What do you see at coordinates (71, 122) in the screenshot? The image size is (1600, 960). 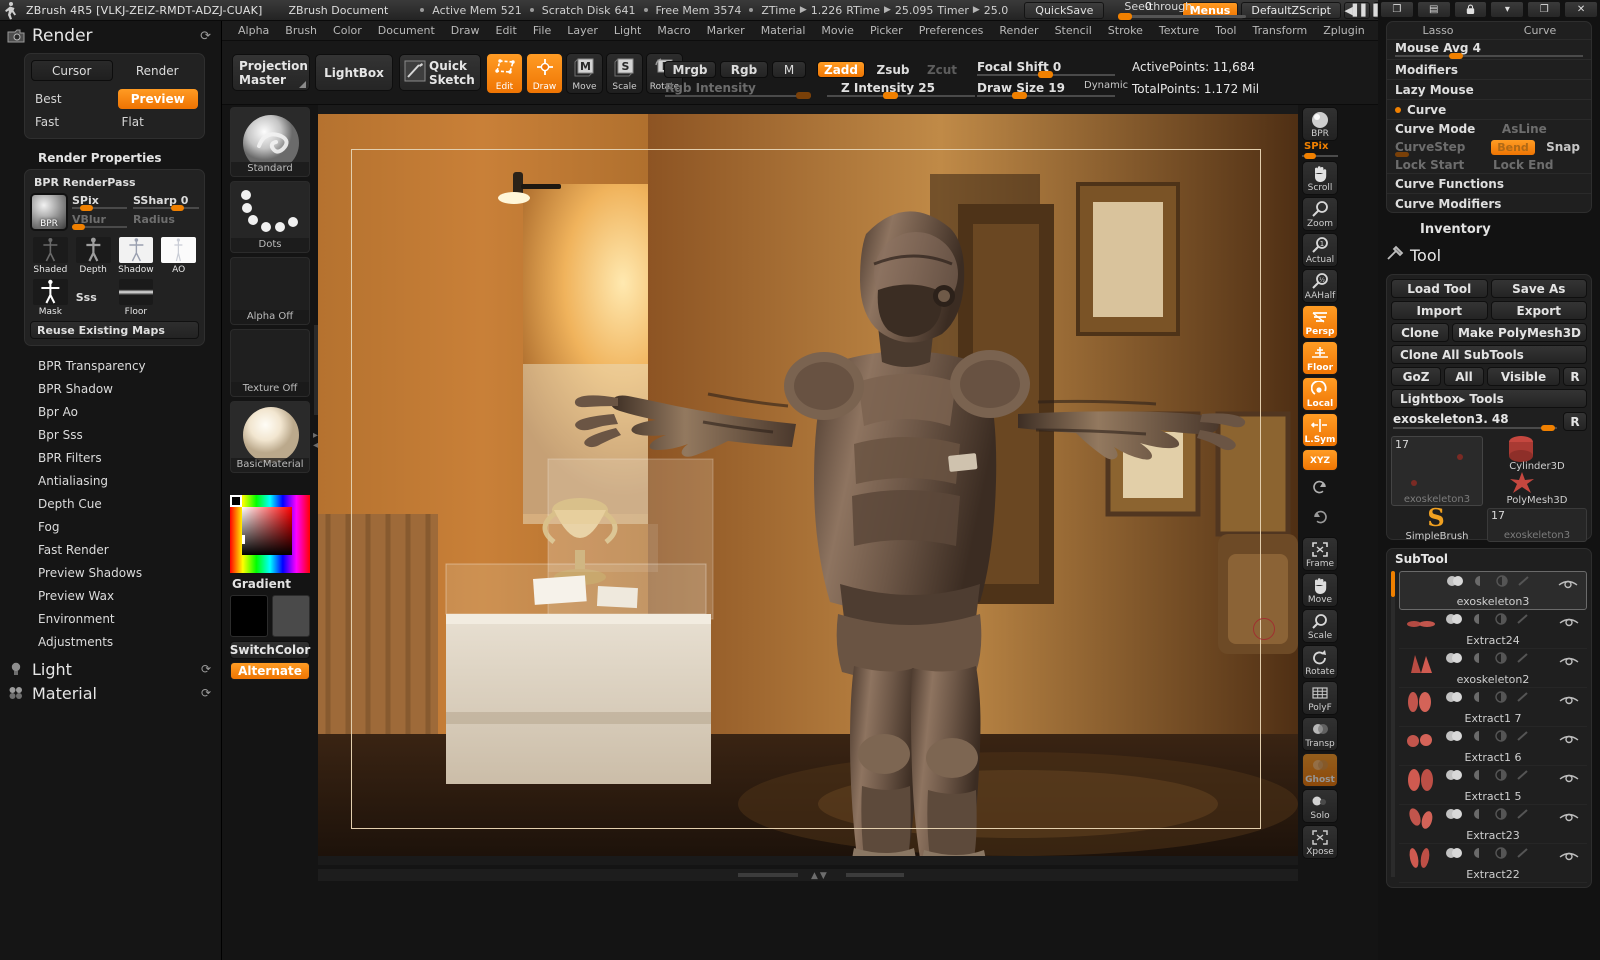 I see `quality-fast: Fast` at bounding box center [71, 122].